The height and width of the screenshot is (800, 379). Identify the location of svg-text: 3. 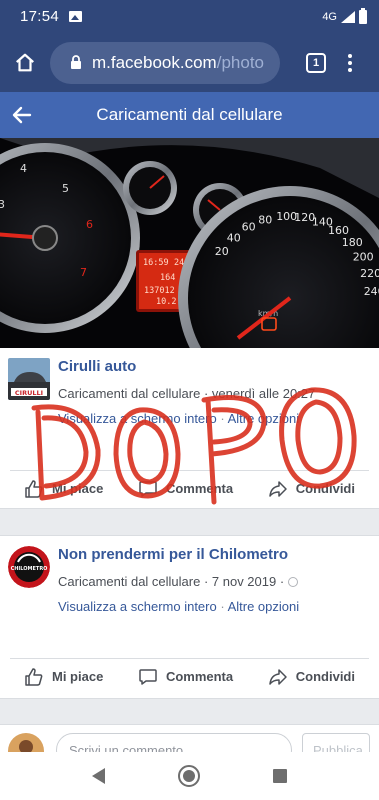
(2, 204).